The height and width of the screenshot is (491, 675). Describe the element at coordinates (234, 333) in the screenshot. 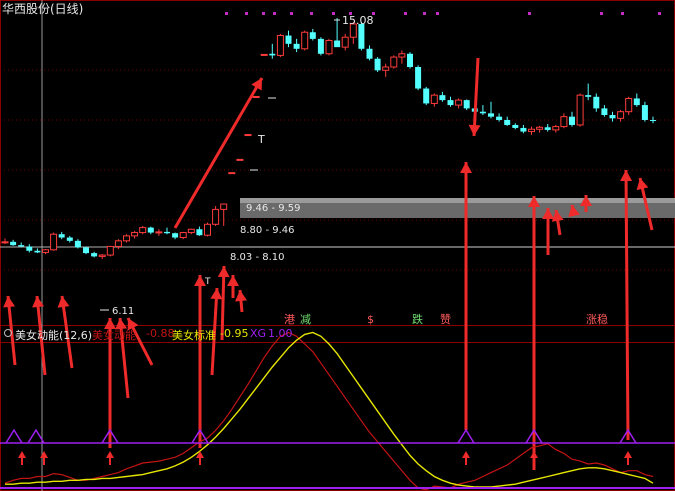

I see `indicator-line2-value: -0.95` at that location.